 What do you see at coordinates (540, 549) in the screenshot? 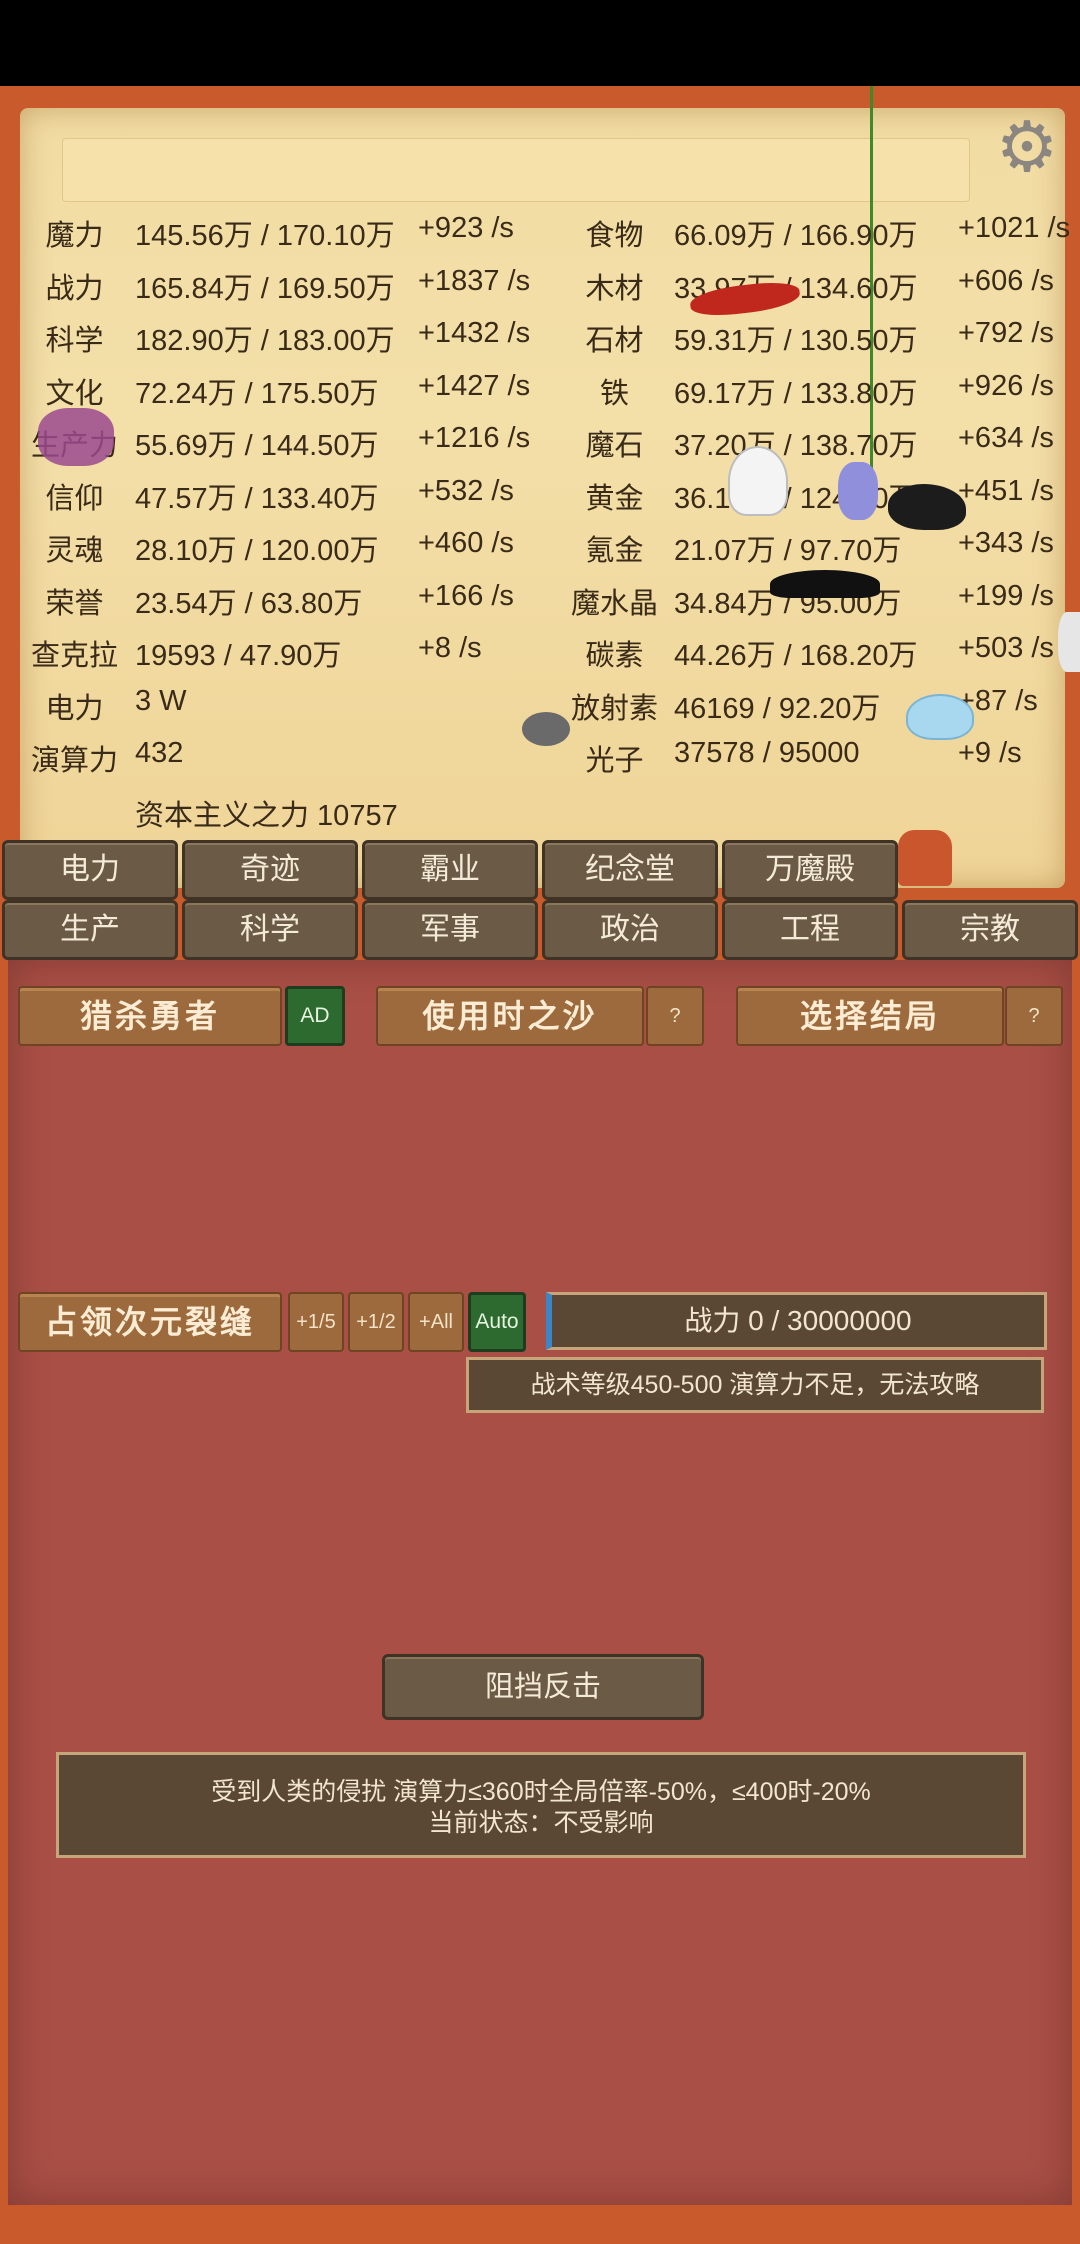
I see `stat-row-right: 氪金 21.07万 / 97.70万 +343 /s` at bounding box center [540, 549].